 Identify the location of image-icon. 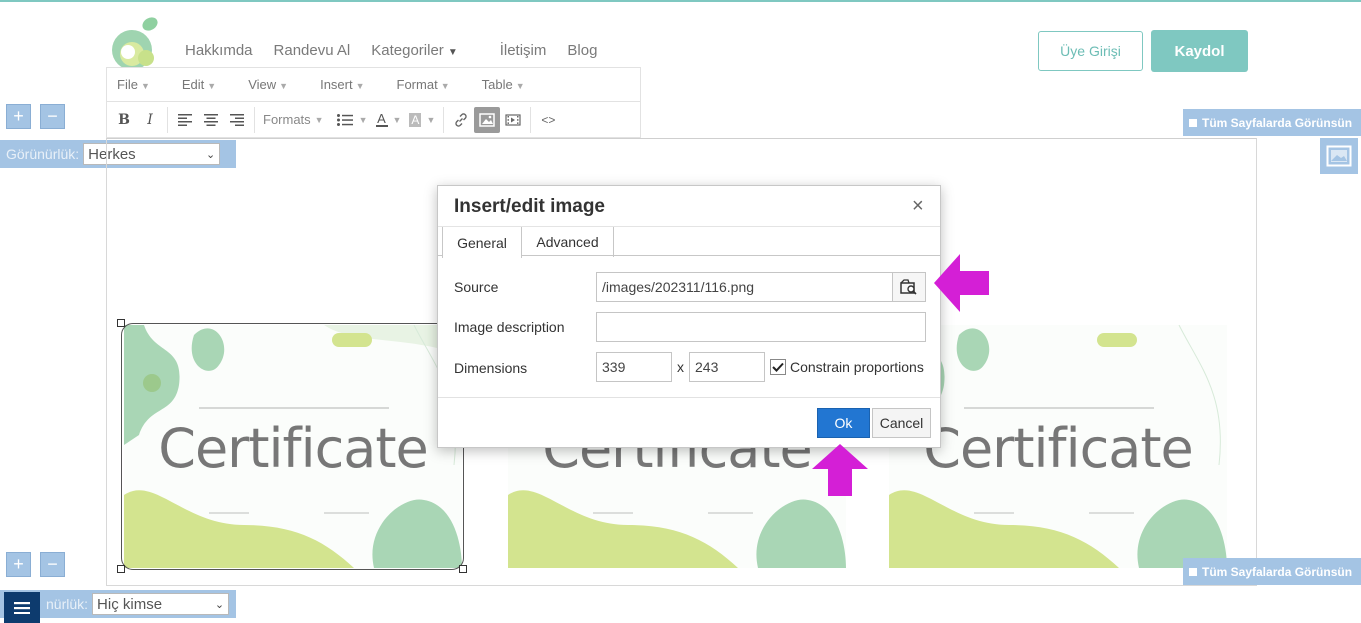
(487, 119).